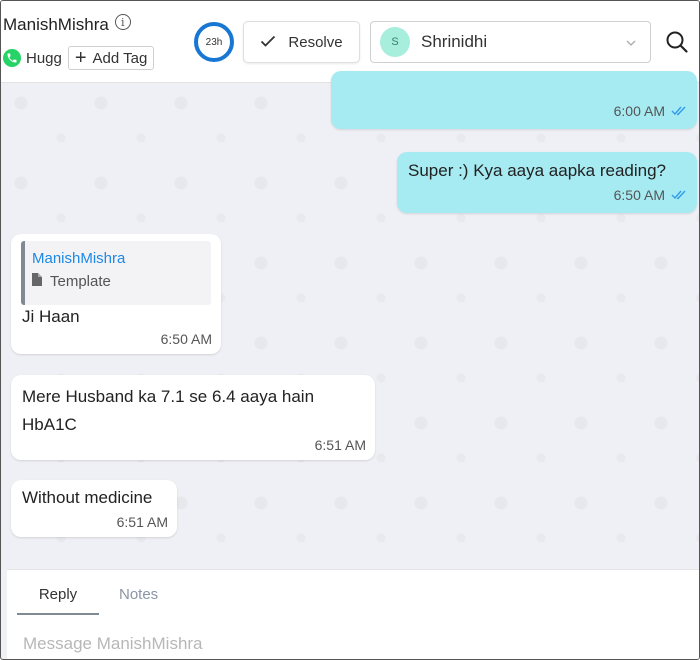 The height and width of the screenshot is (660, 700). I want to click on search-icon, so click(677, 44).